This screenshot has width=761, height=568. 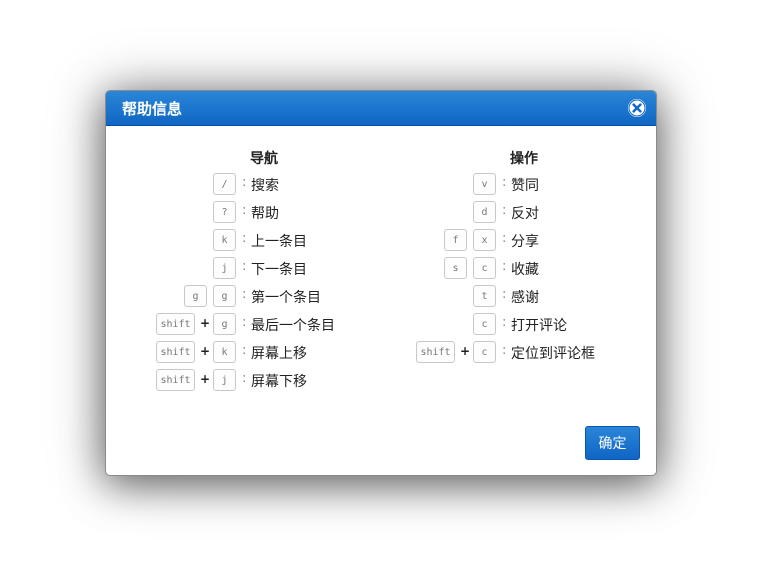 I want to click on shortcut-row: d: 反对, so click(x=381, y=213).